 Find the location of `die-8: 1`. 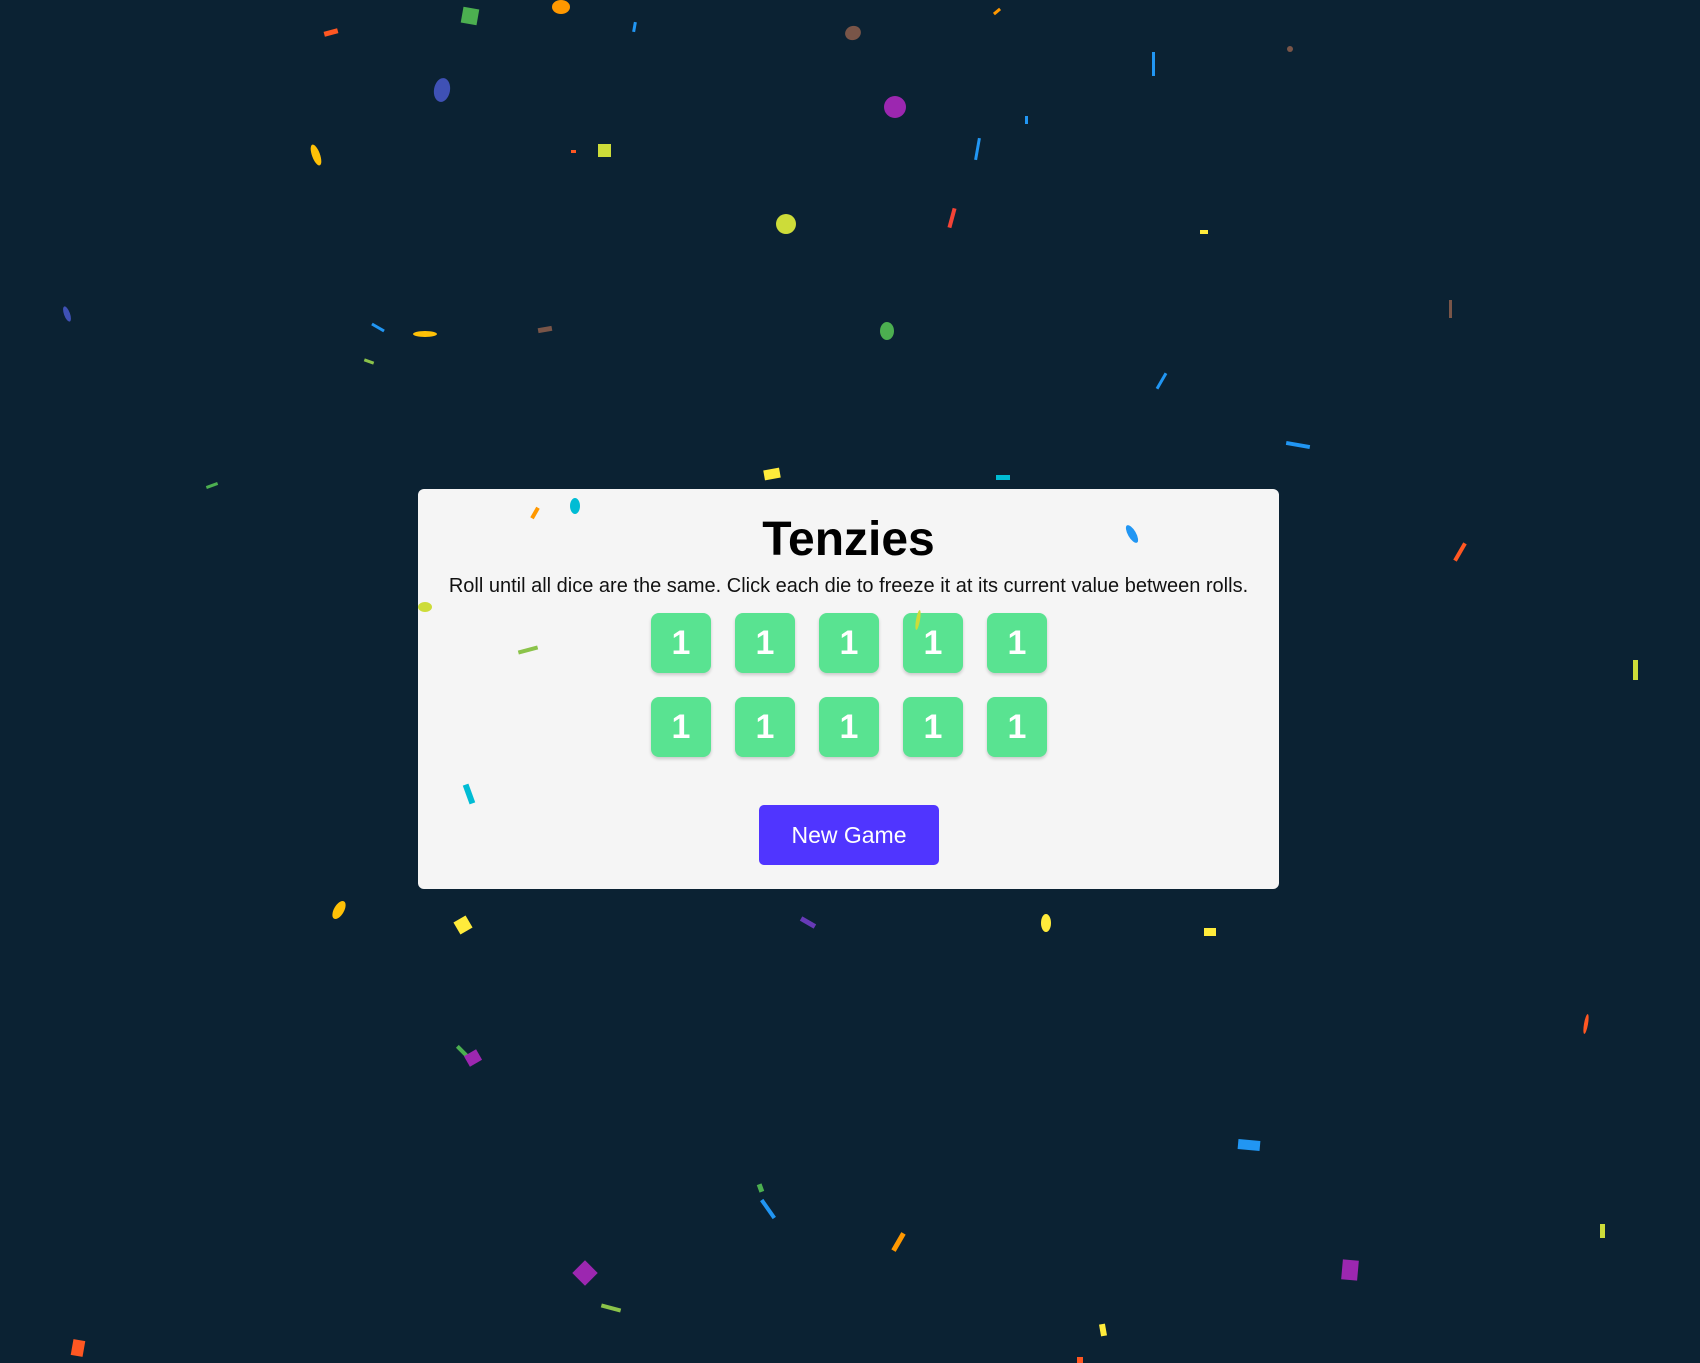

die-8: 1 is located at coordinates (849, 727).